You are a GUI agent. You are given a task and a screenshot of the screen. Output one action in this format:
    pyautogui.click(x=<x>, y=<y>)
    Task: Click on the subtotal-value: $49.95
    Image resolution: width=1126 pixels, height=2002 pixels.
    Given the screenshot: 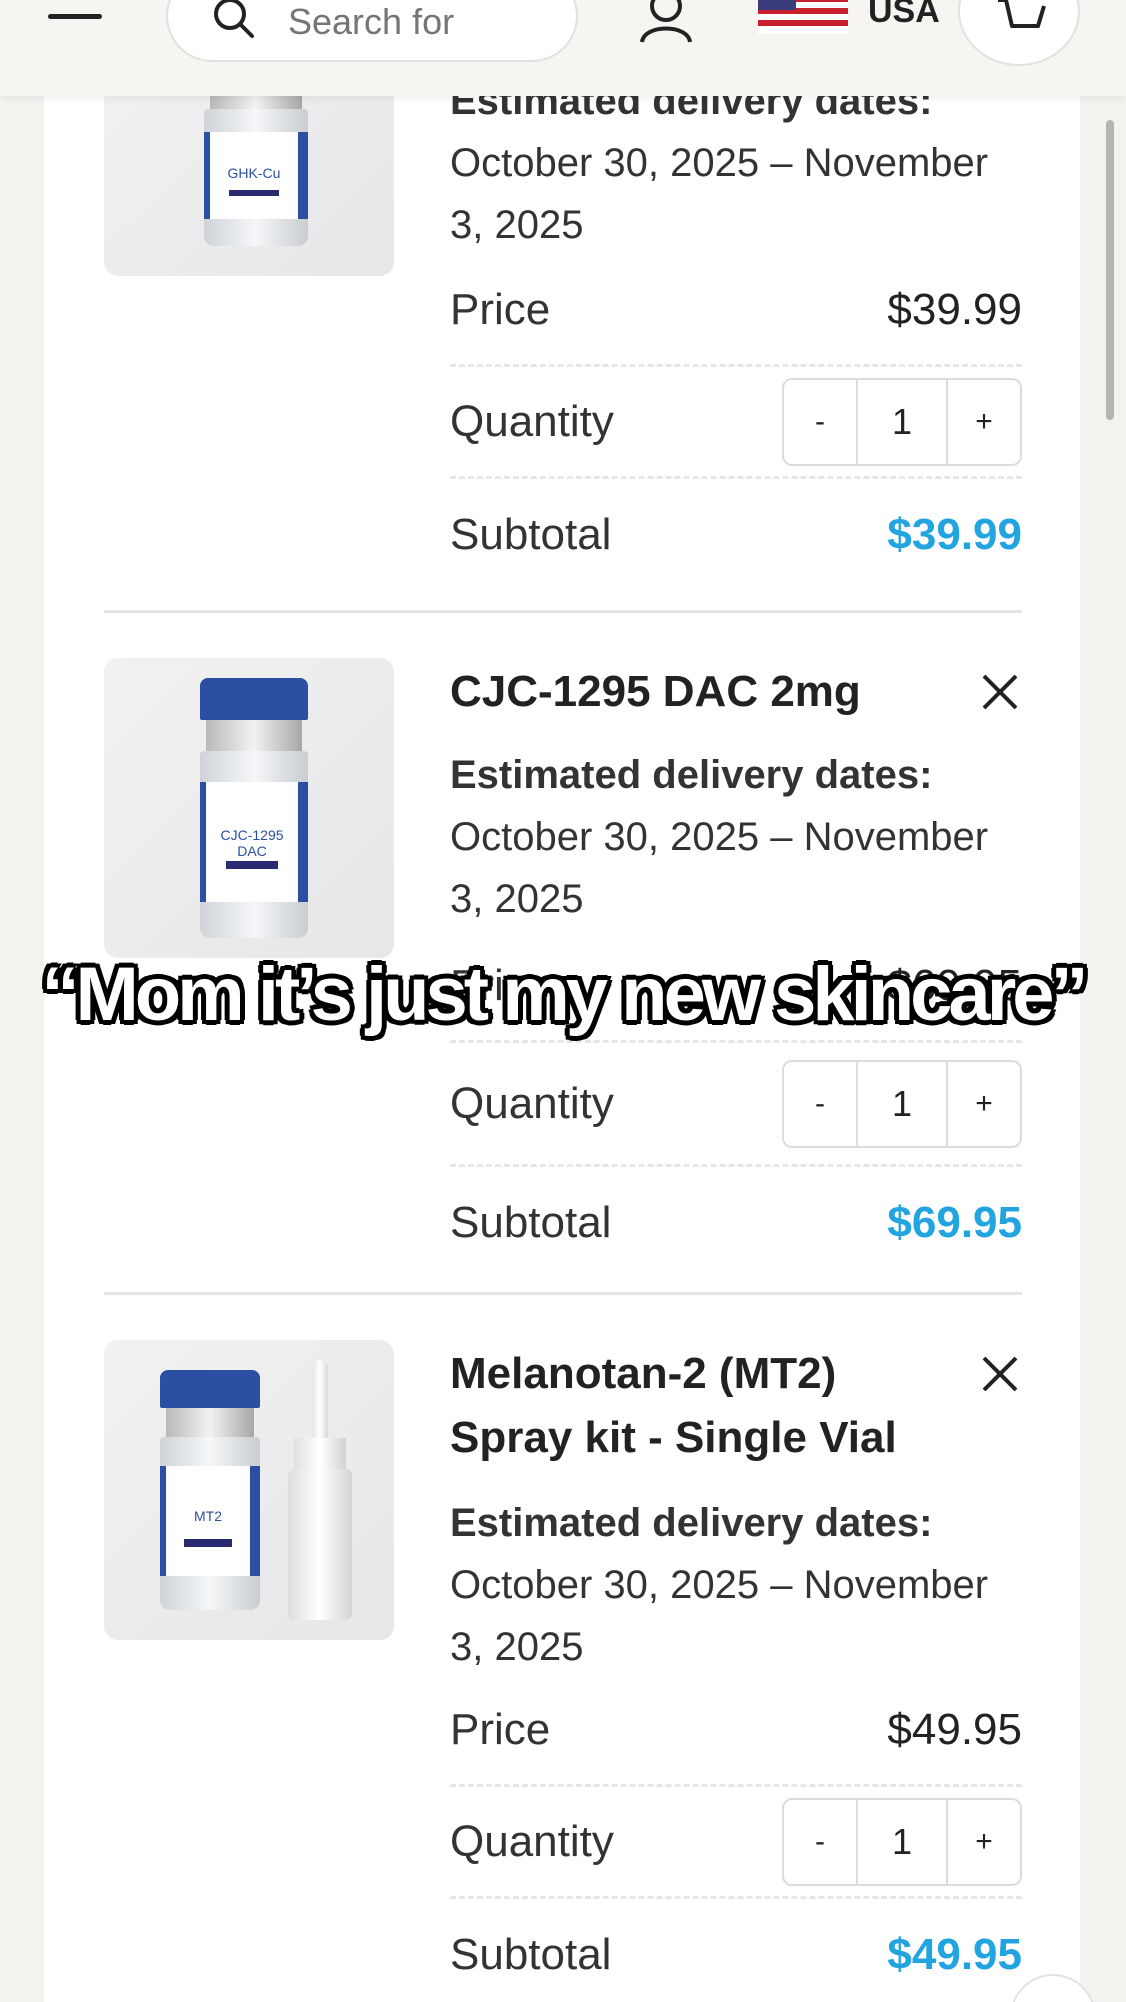 What is the action you would take?
    pyautogui.click(x=954, y=1954)
    